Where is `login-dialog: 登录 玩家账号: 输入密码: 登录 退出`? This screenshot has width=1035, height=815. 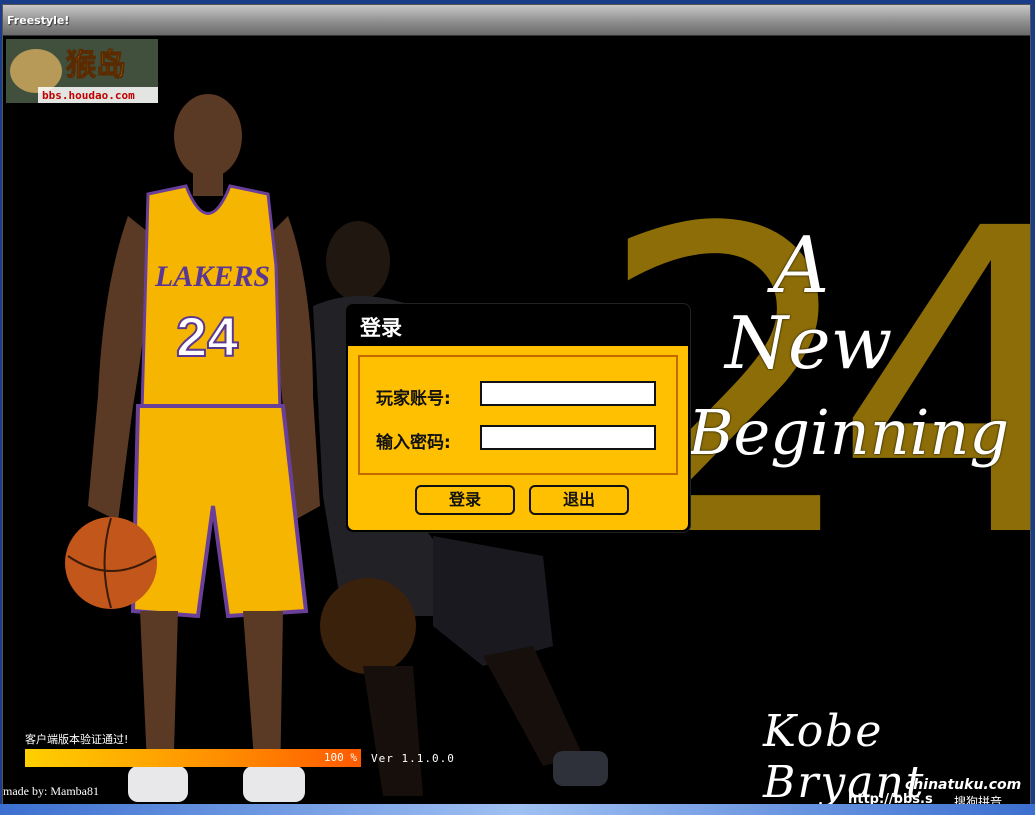 login-dialog: 登录 玩家账号: 输入密码: 登录 退出 is located at coordinates (518, 418).